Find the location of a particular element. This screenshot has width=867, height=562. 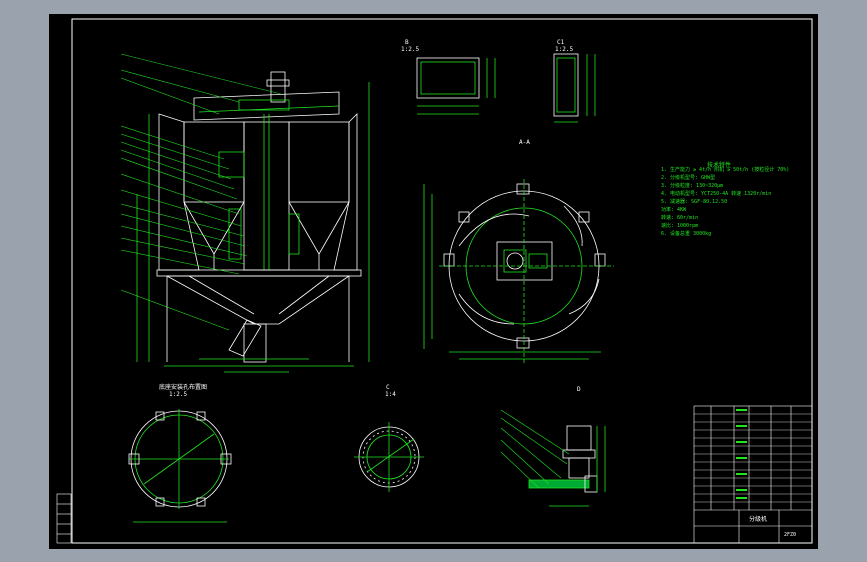

note-line: 6. 设备总重 3000kg is located at coordinates (686, 234).